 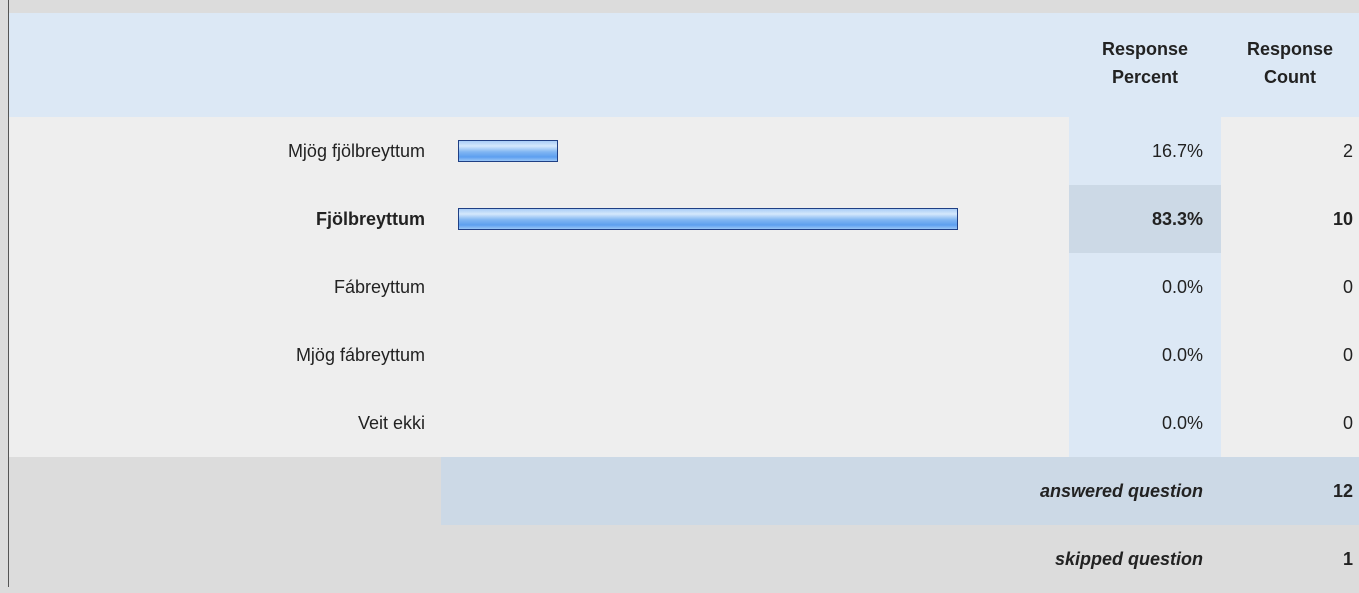 I want to click on response-count: 2, so click(x=1290, y=151).